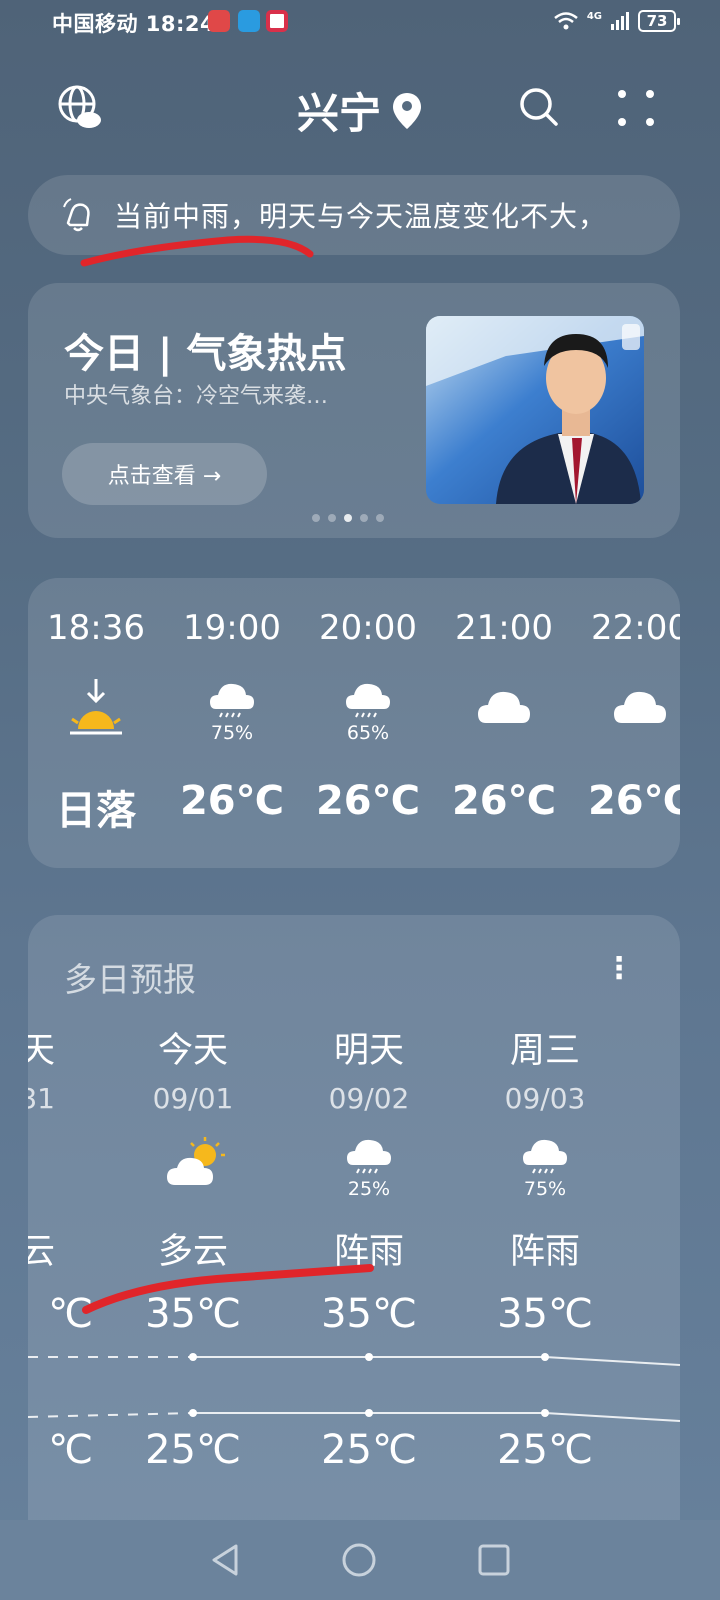 Image resolution: width=720 pixels, height=1600 pixels. I want to click on signal-icon, so click(620, 21).